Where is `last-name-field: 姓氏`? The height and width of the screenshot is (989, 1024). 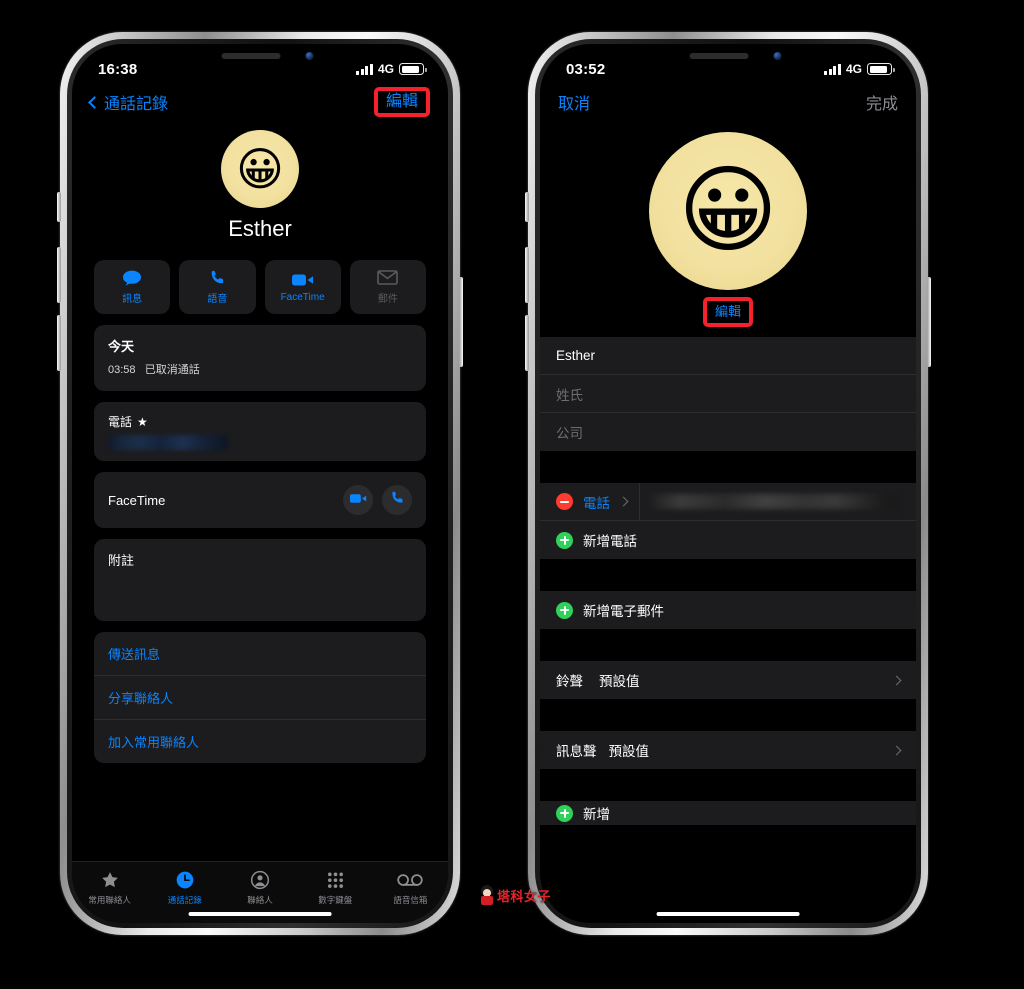 last-name-field: 姓氏 is located at coordinates (728, 394).